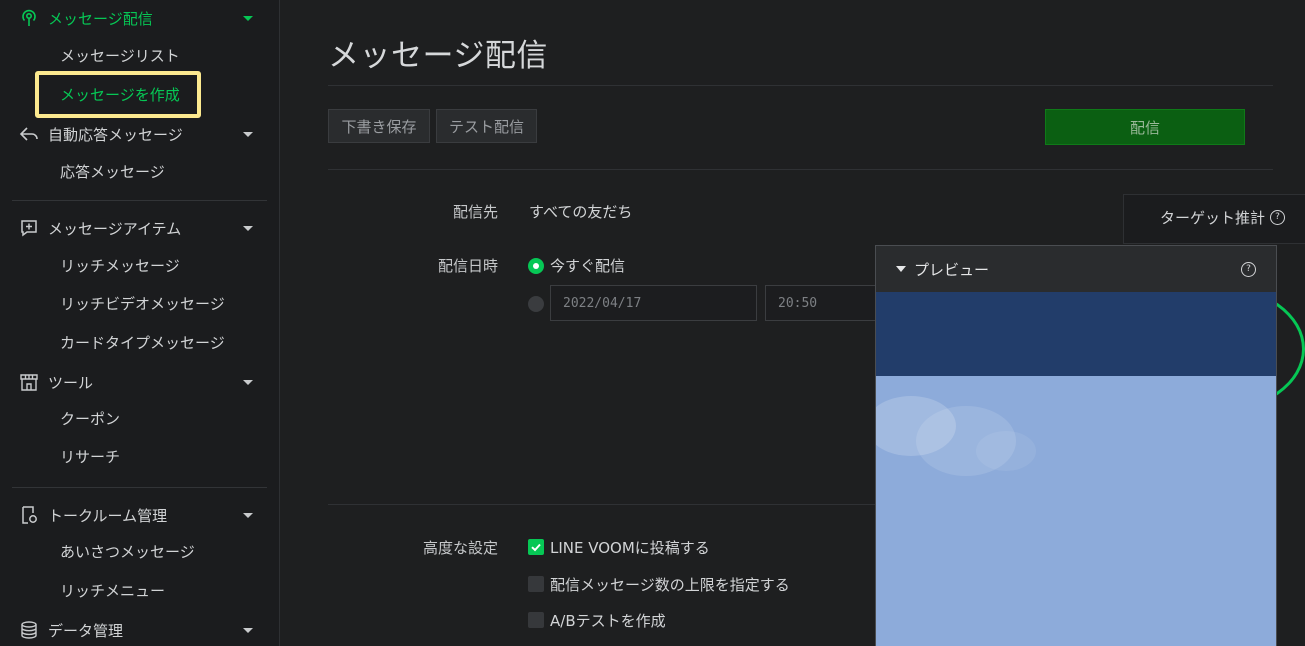  What do you see at coordinates (536, 584) in the screenshot?
I see `message-limit-checkbox` at bounding box center [536, 584].